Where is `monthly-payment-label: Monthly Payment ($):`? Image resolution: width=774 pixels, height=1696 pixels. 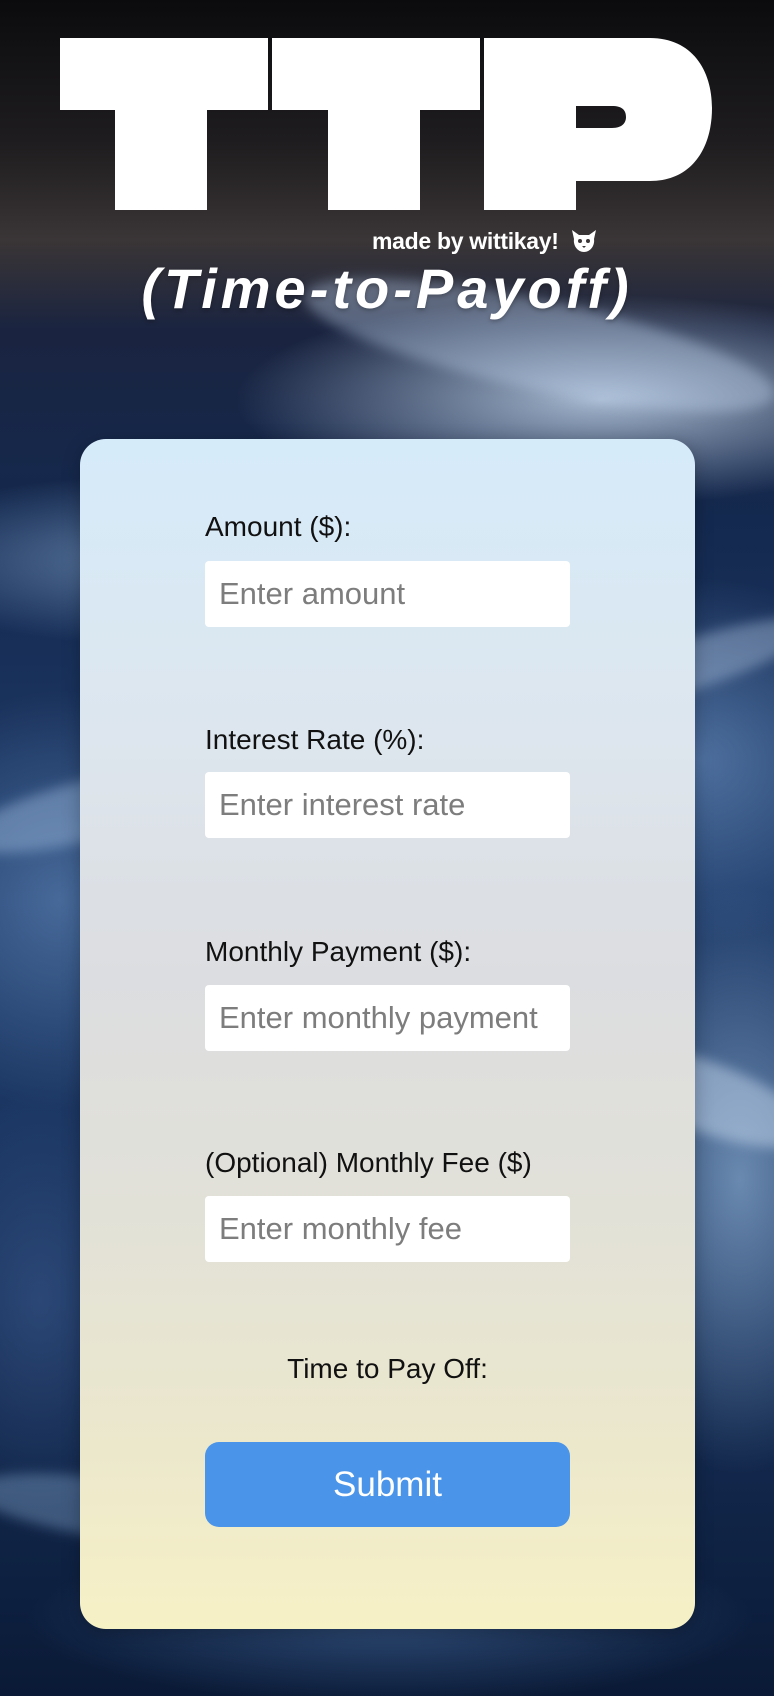 monthly-payment-label: Monthly Payment ($): is located at coordinates (338, 951).